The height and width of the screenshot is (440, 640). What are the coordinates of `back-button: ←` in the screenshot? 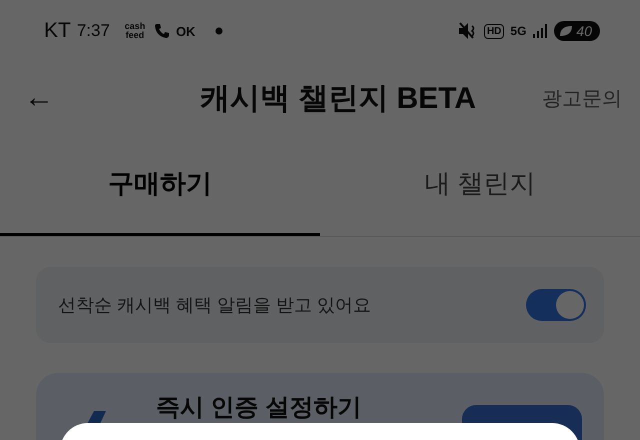 It's located at (84, 98).